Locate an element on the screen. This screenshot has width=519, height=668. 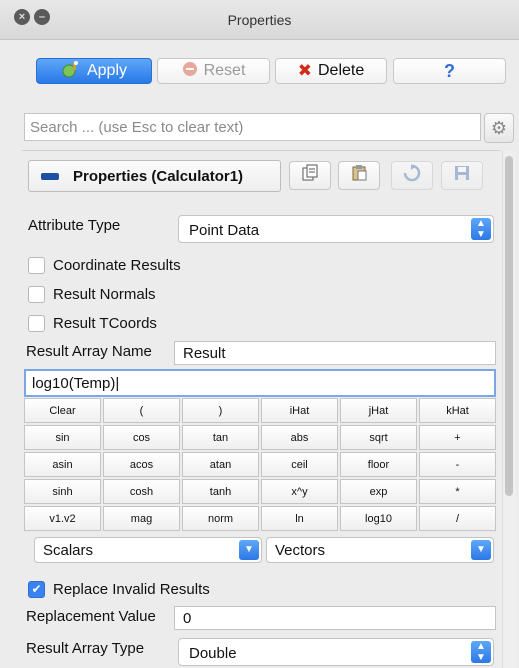
result-normals-label: Result Normals is located at coordinates (104, 294).